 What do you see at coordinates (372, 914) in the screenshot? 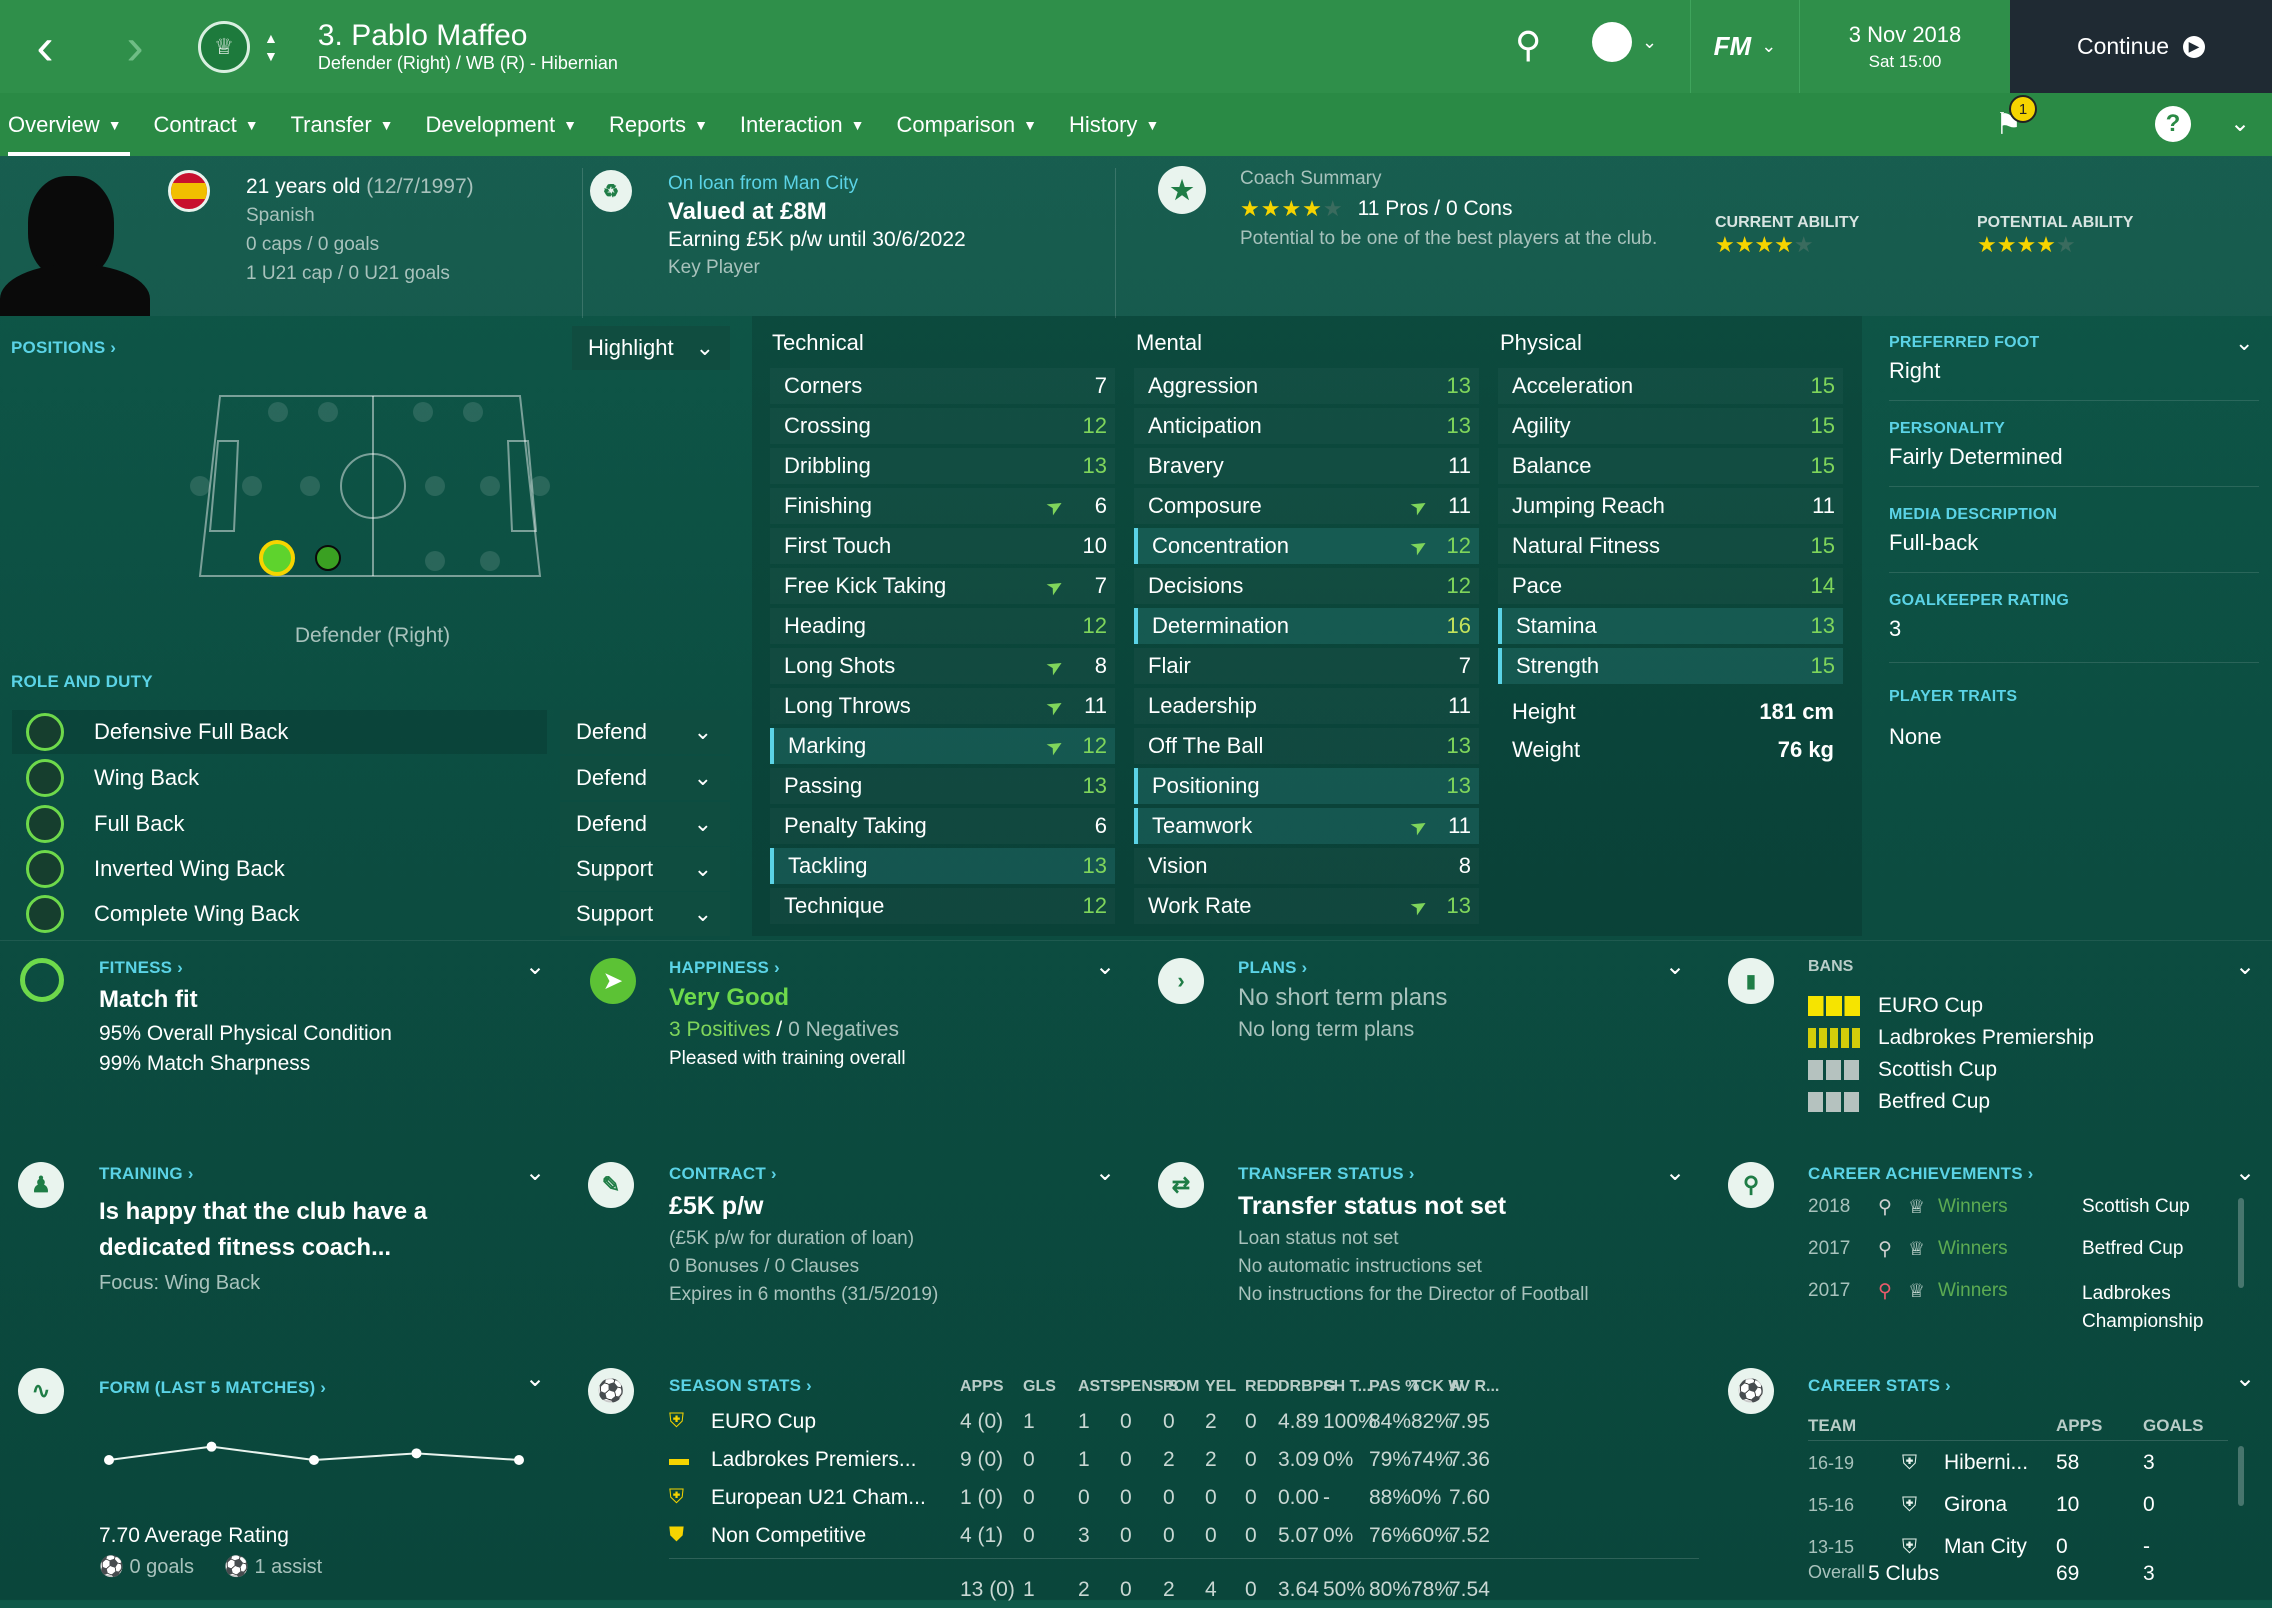
I see `role-row: Complete Wing Back Support ⌄` at bounding box center [372, 914].